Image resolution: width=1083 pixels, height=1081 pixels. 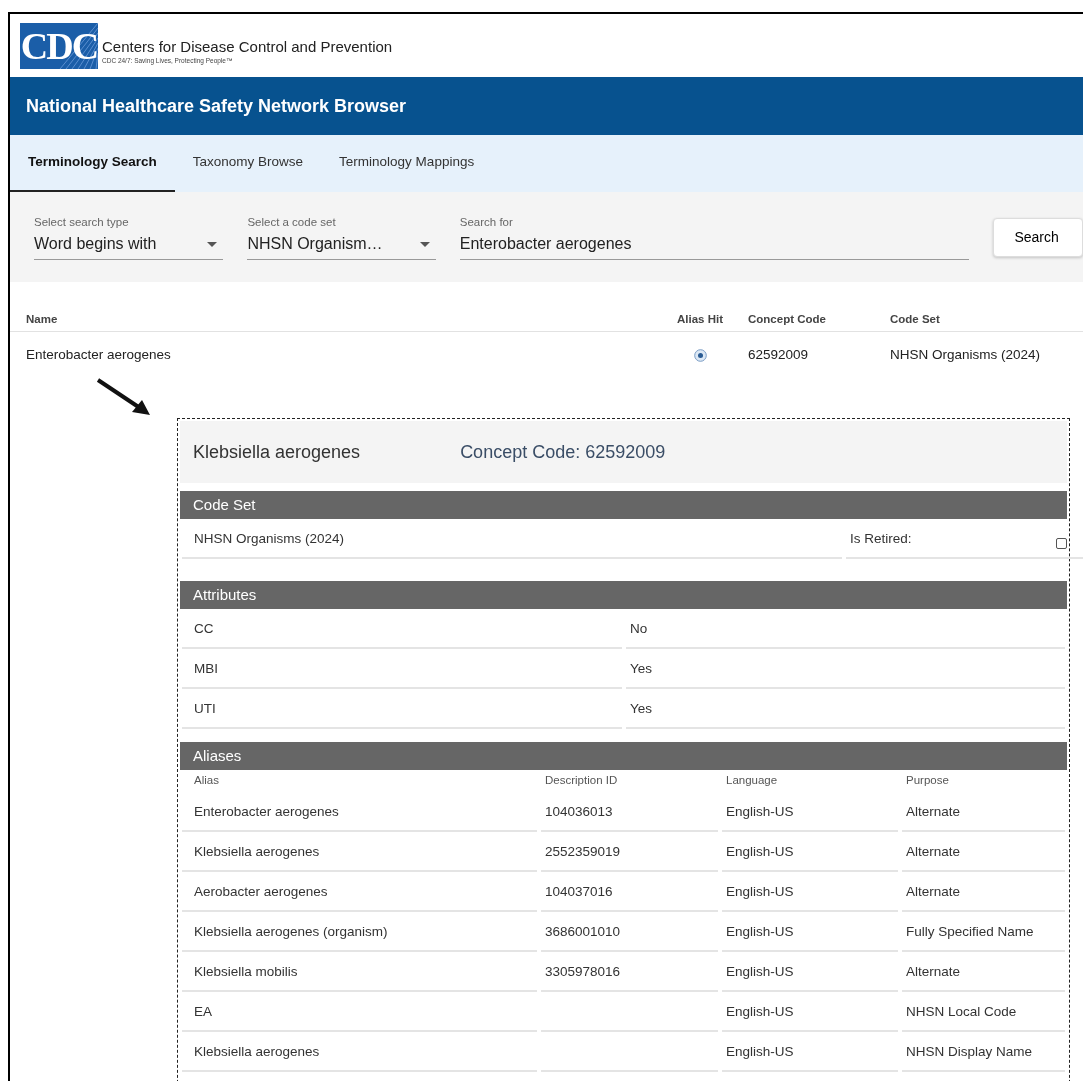 I want to click on table-cell: 104037016, so click(x=629, y=896).